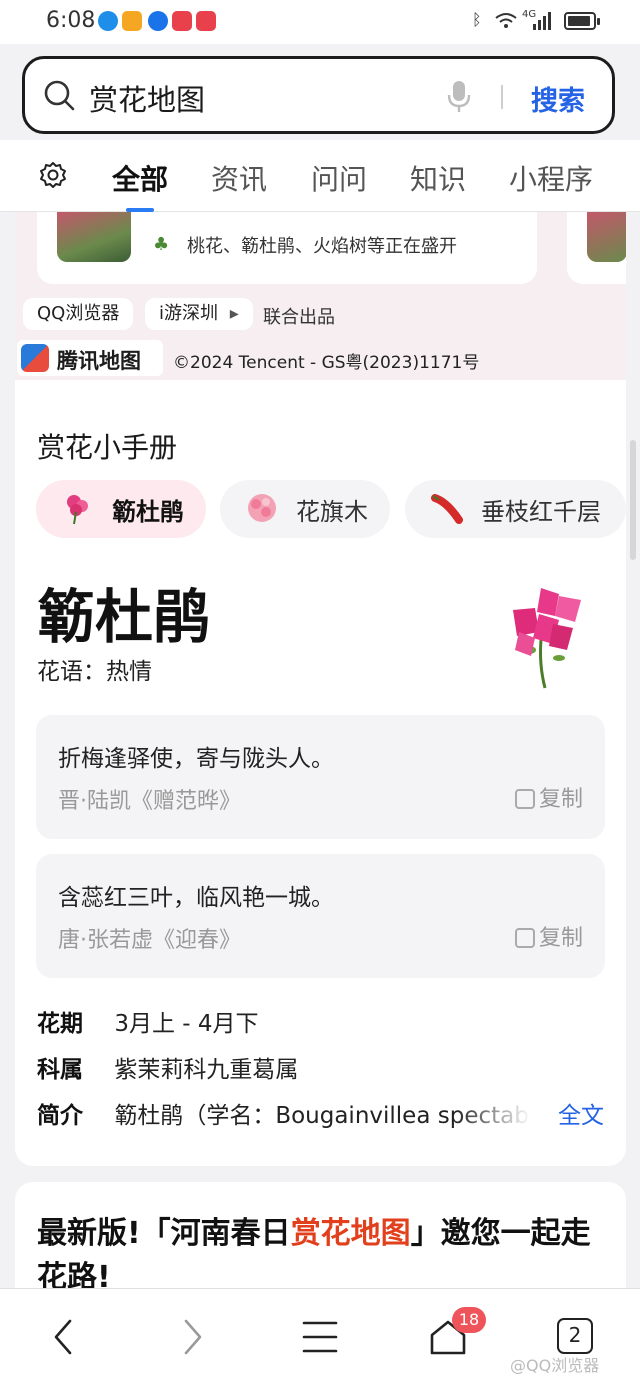  I want to click on poem-line: 含蕊红三叶，临风艳一城。, so click(196, 898).